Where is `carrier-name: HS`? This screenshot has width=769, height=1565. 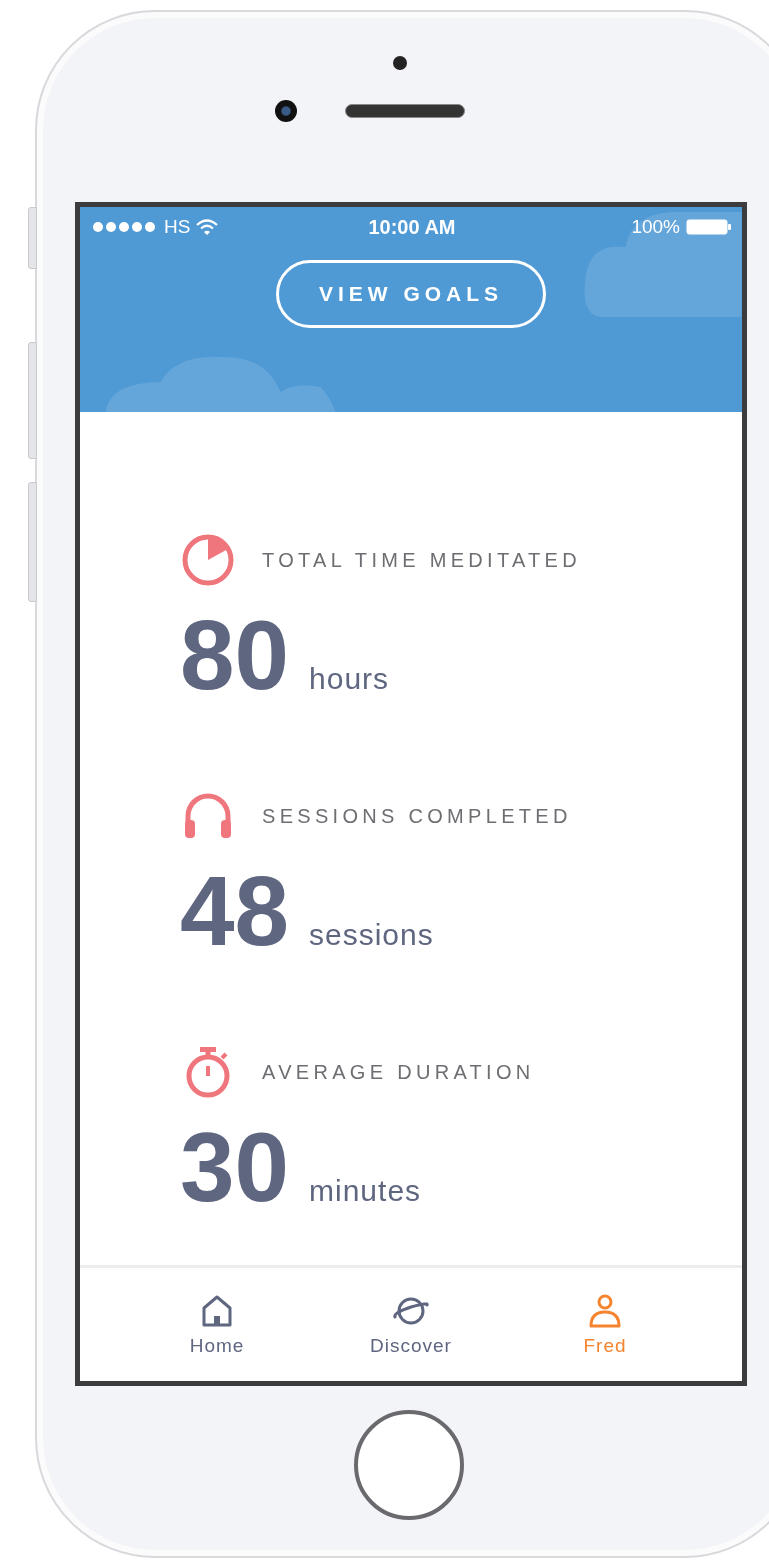 carrier-name: HS is located at coordinates (177, 227).